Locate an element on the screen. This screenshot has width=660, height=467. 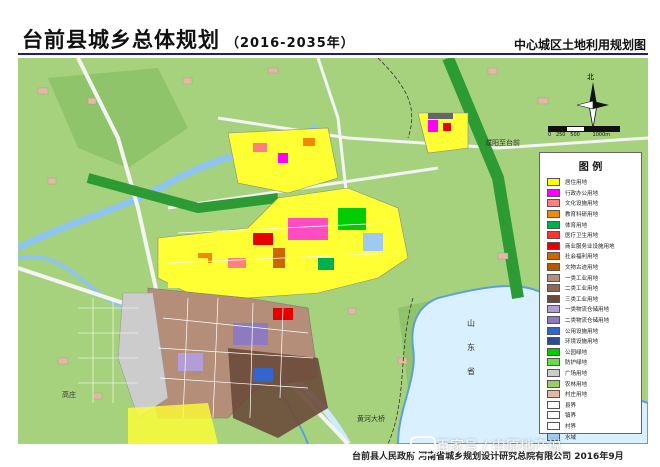
legend-label: 镇界 is located at coordinates (571, 416).